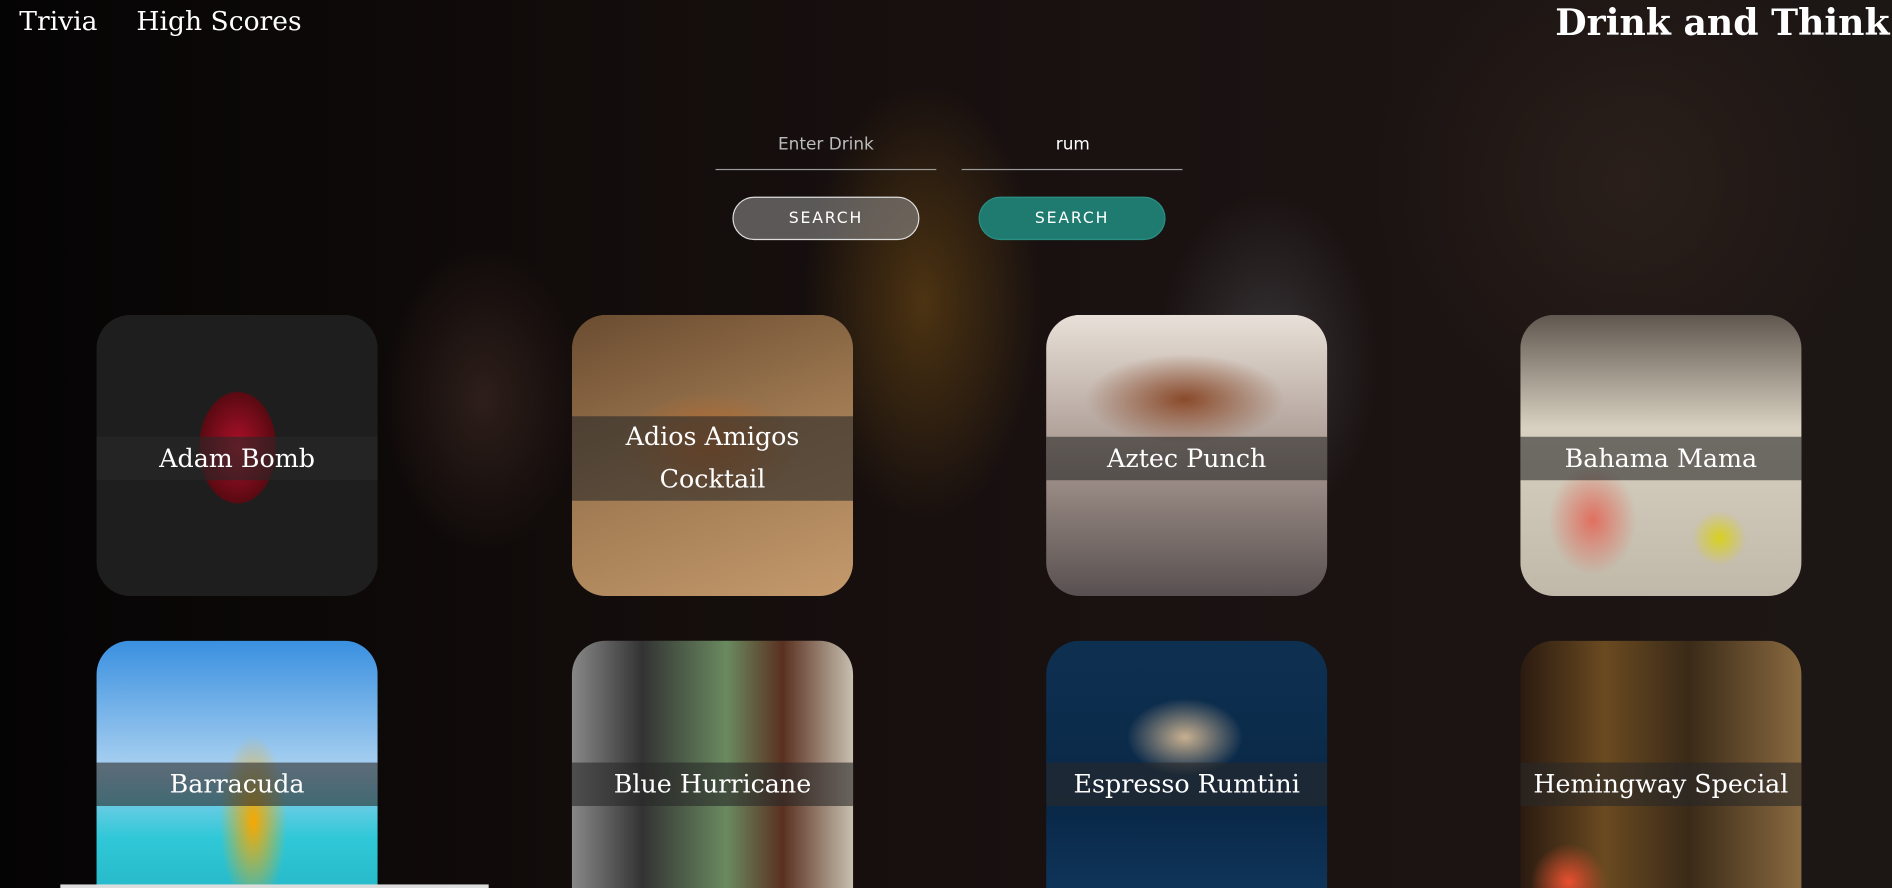 The width and height of the screenshot is (1892, 888). I want to click on ingredient-search-field, so click(1072, 145).